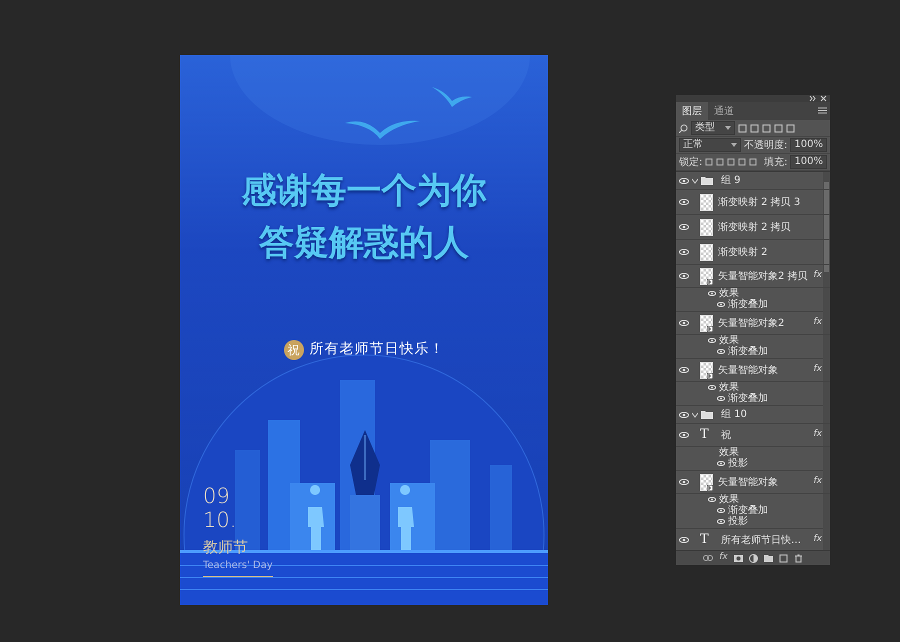  I want to click on fill-label: 填充:, so click(776, 163).